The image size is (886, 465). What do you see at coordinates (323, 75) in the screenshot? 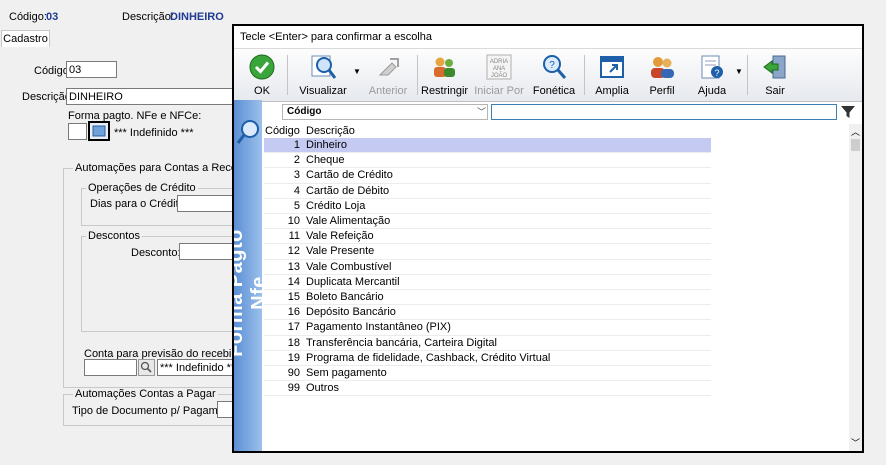
I see `visualizar-button: Visualizar` at bounding box center [323, 75].